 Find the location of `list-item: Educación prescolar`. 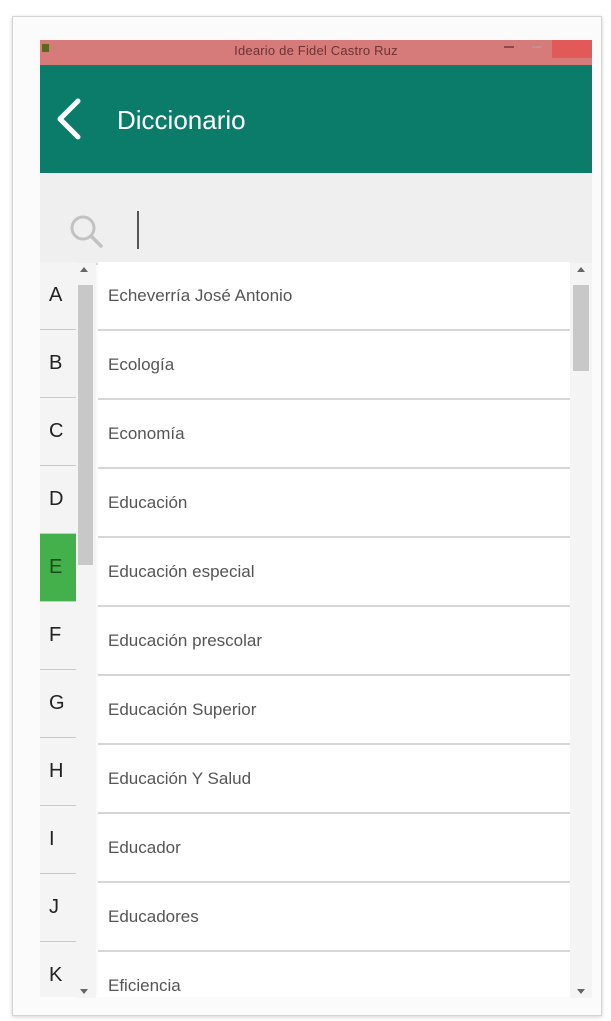

list-item: Educación prescolar is located at coordinates (334, 641).